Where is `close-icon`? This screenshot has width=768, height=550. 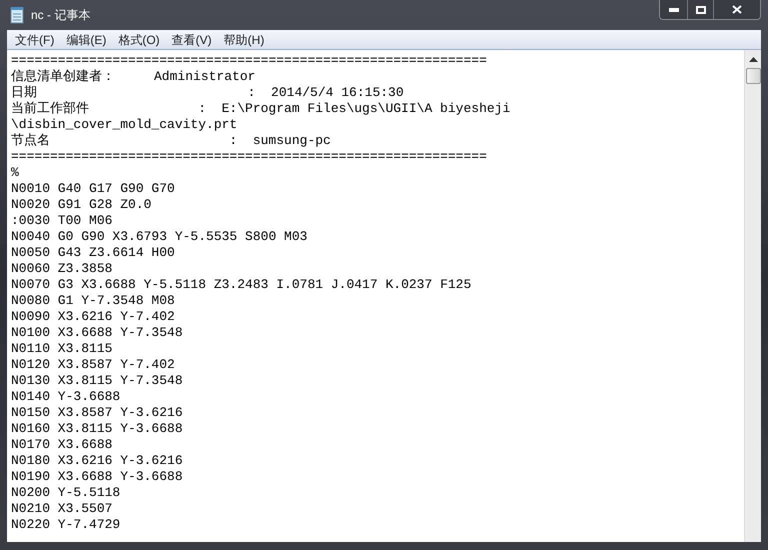
close-icon is located at coordinates (737, 9).